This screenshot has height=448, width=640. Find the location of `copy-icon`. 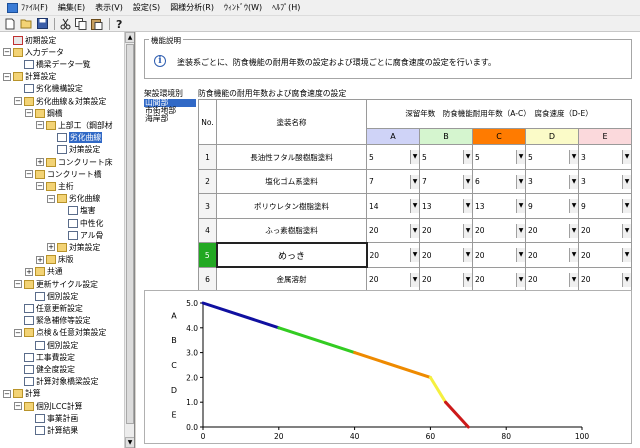

copy-icon is located at coordinates (81, 24).